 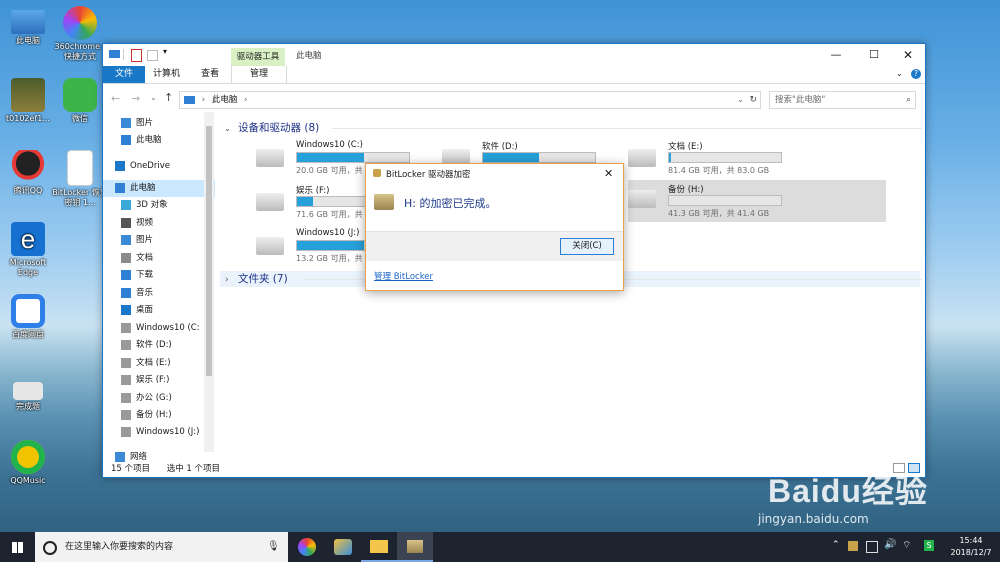 I want to click on tab-file: 文件, so click(x=124, y=74).